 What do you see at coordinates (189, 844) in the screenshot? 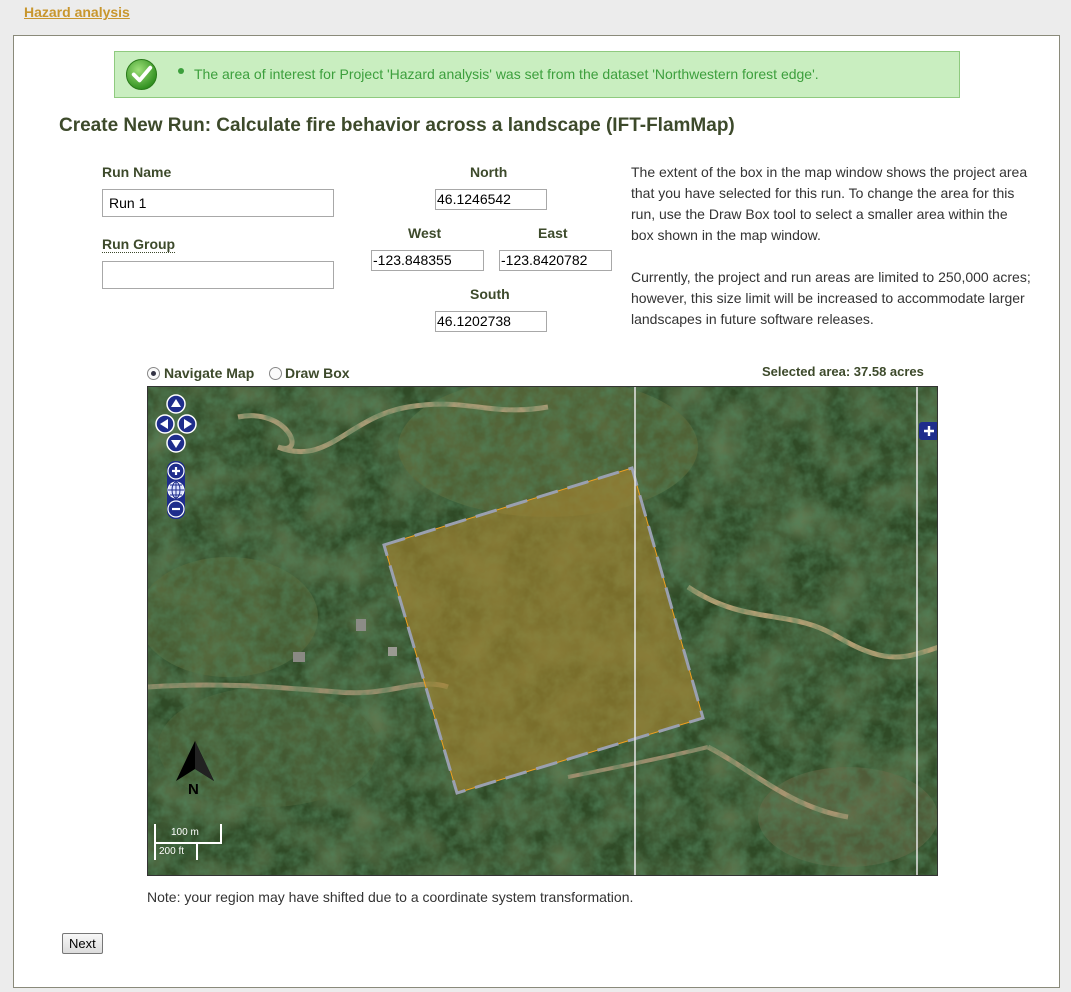
I see `scale-bar: 100 m 200 ft` at bounding box center [189, 844].